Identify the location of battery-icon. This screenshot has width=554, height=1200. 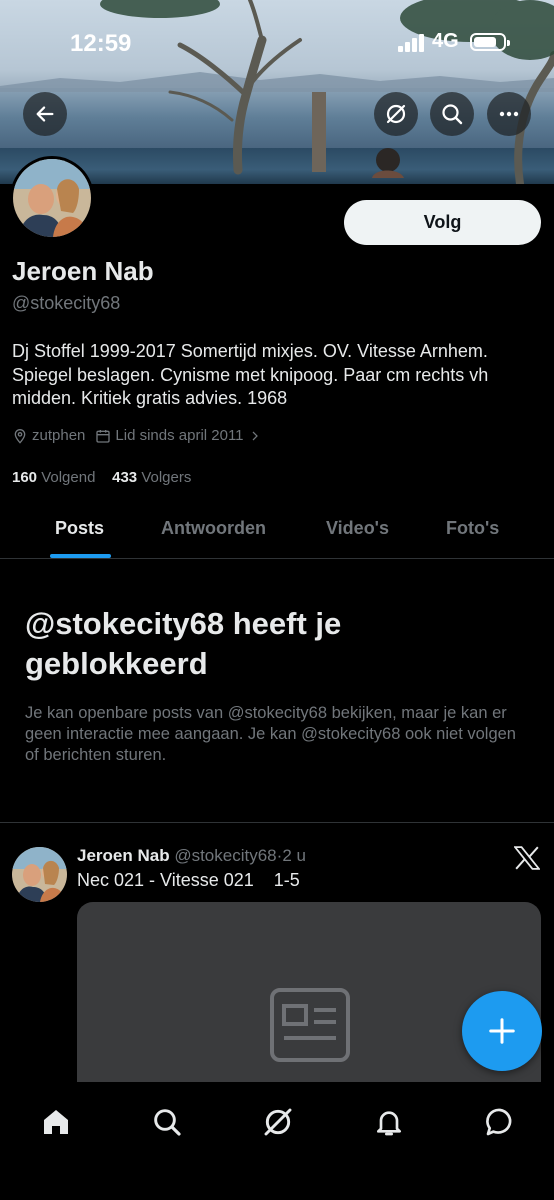
(490, 42).